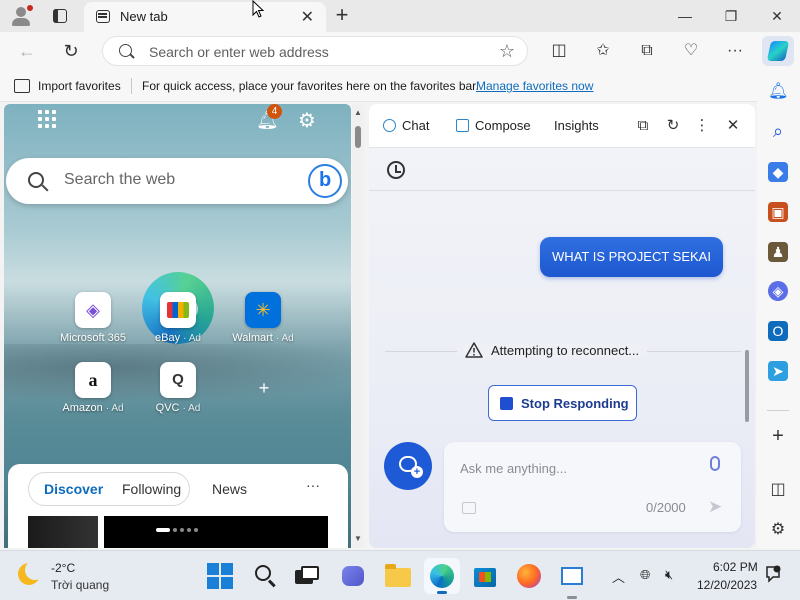  I want to click on quick-link-microsoft-365: ◈ Microsoft 365, so click(93, 324).